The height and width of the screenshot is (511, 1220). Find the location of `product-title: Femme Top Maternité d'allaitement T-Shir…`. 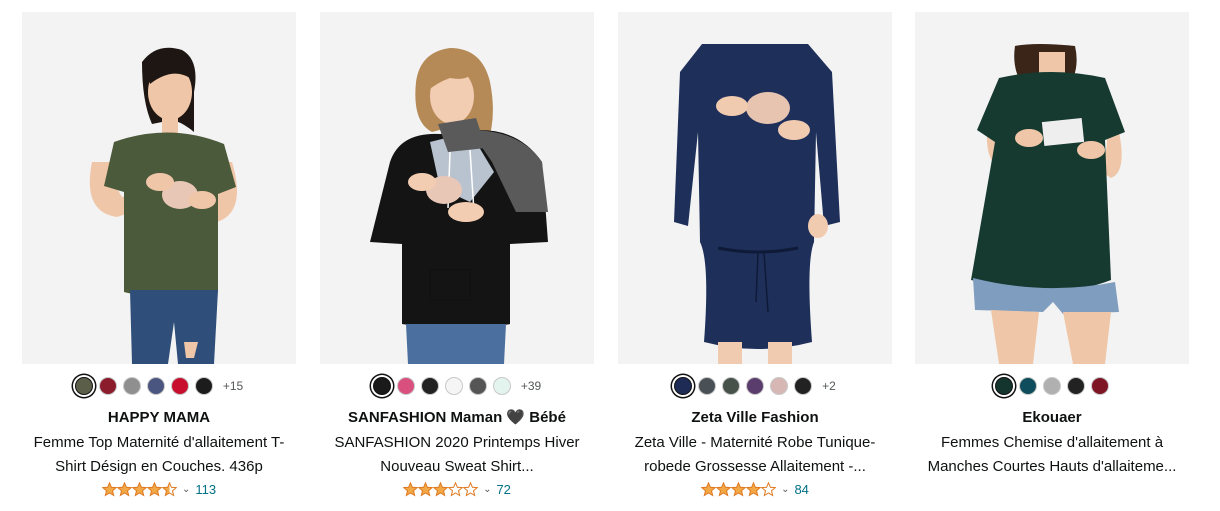

product-title: Femme Top Maternité d'allaitement T-Shir… is located at coordinates (159, 455).